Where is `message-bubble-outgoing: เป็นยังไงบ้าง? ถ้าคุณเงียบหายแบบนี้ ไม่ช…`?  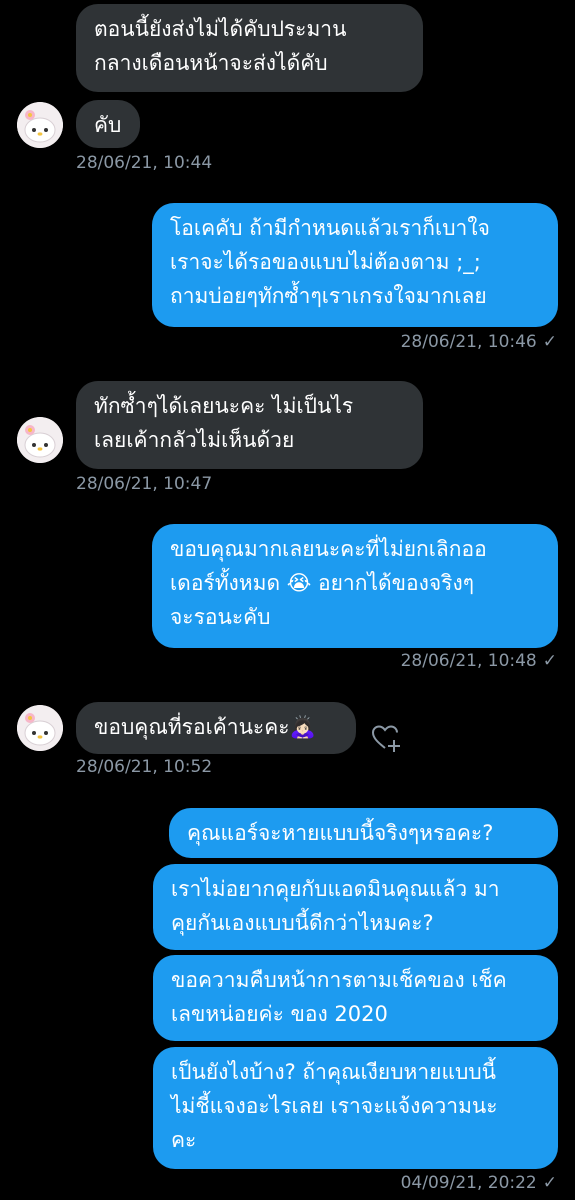 message-bubble-outgoing: เป็นยังไงบ้าง? ถ้าคุณเงียบหายแบบนี้ ไม่ช… is located at coordinates (355, 1108).